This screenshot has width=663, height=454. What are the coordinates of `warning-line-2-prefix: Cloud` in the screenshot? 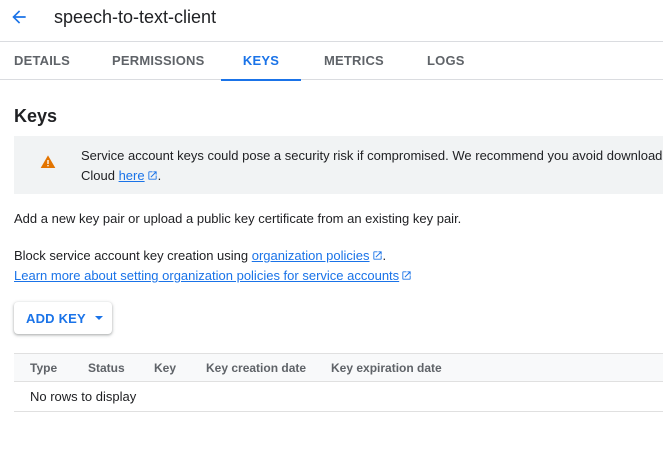 It's located at (100, 175).